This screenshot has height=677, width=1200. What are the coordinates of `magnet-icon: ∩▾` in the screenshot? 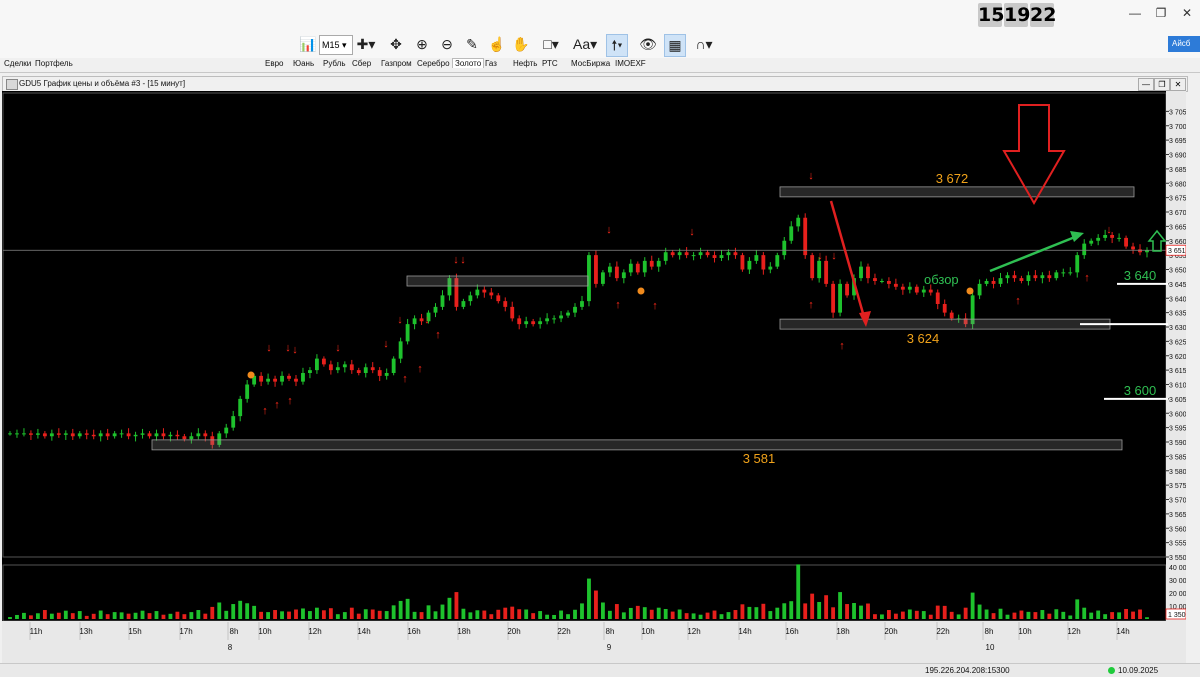 It's located at (704, 44).